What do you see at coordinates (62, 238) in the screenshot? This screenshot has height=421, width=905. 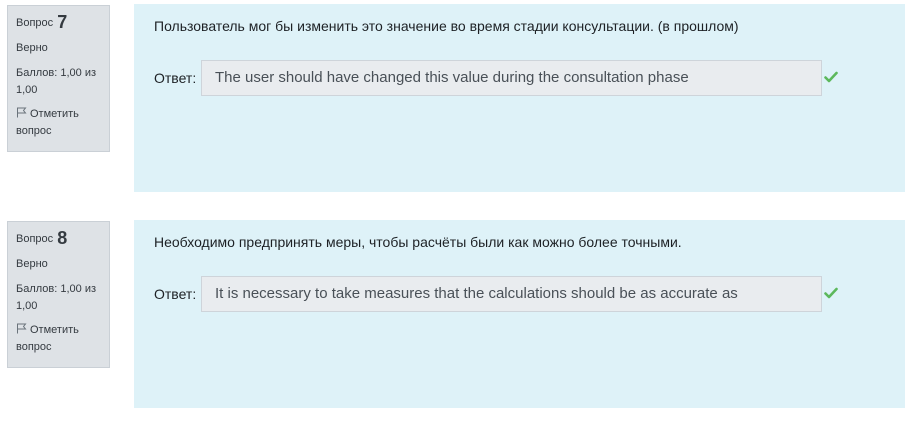 I see `question-number-value: 8` at bounding box center [62, 238].